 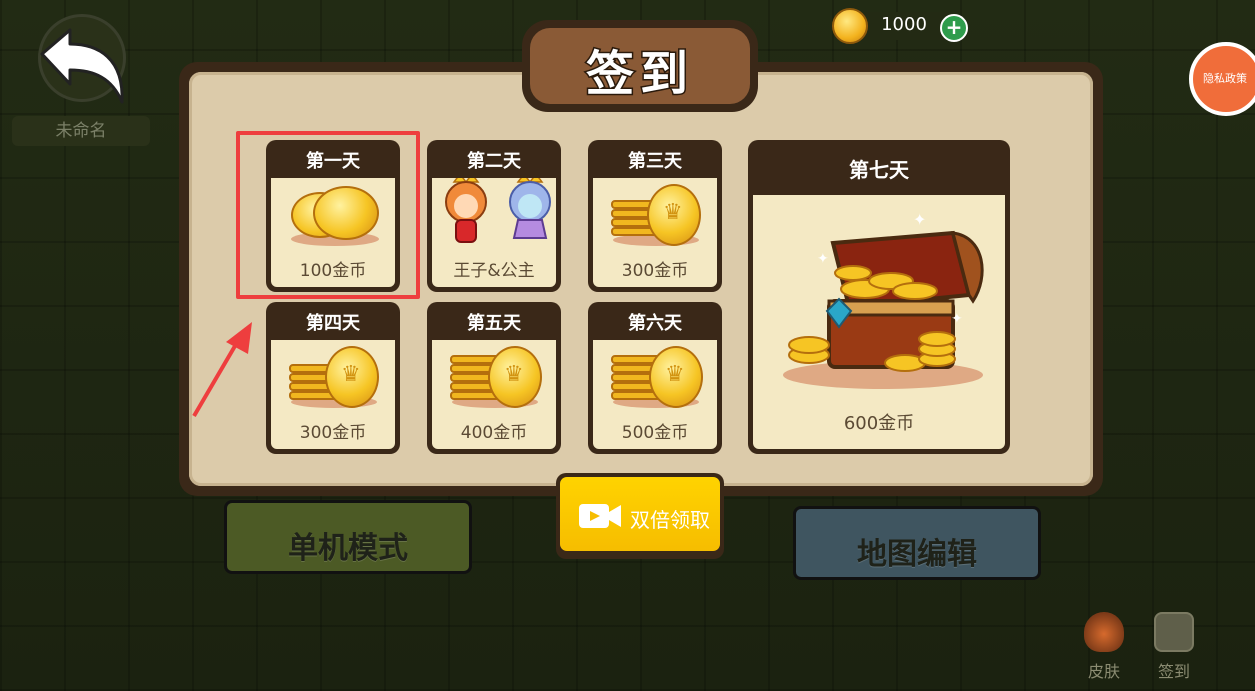 I want to click on dialog-title-plate-inner: 签到, so click(x=640, y=66).